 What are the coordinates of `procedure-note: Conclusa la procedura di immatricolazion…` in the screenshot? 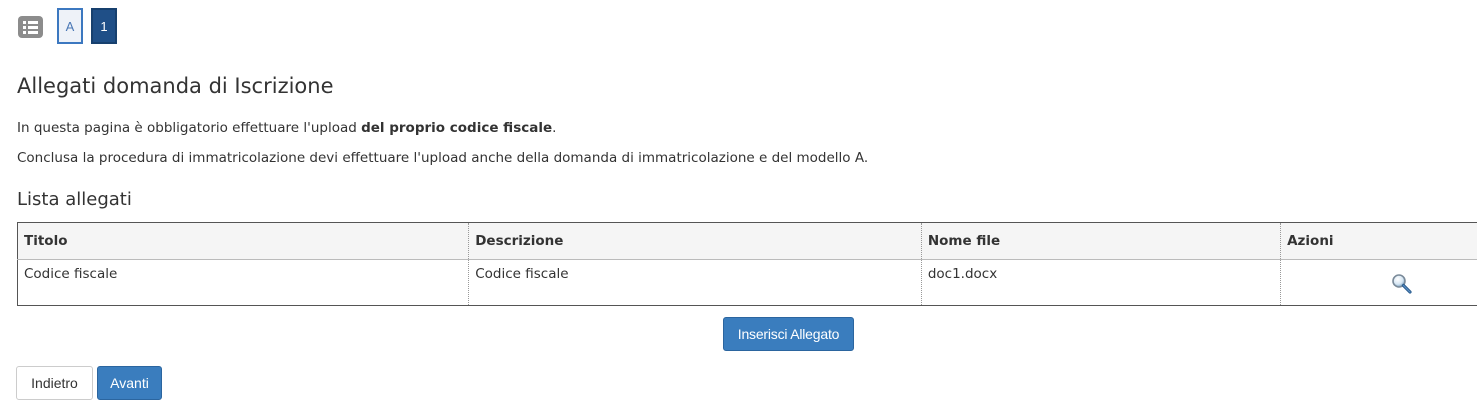 It's located at (443, 158).